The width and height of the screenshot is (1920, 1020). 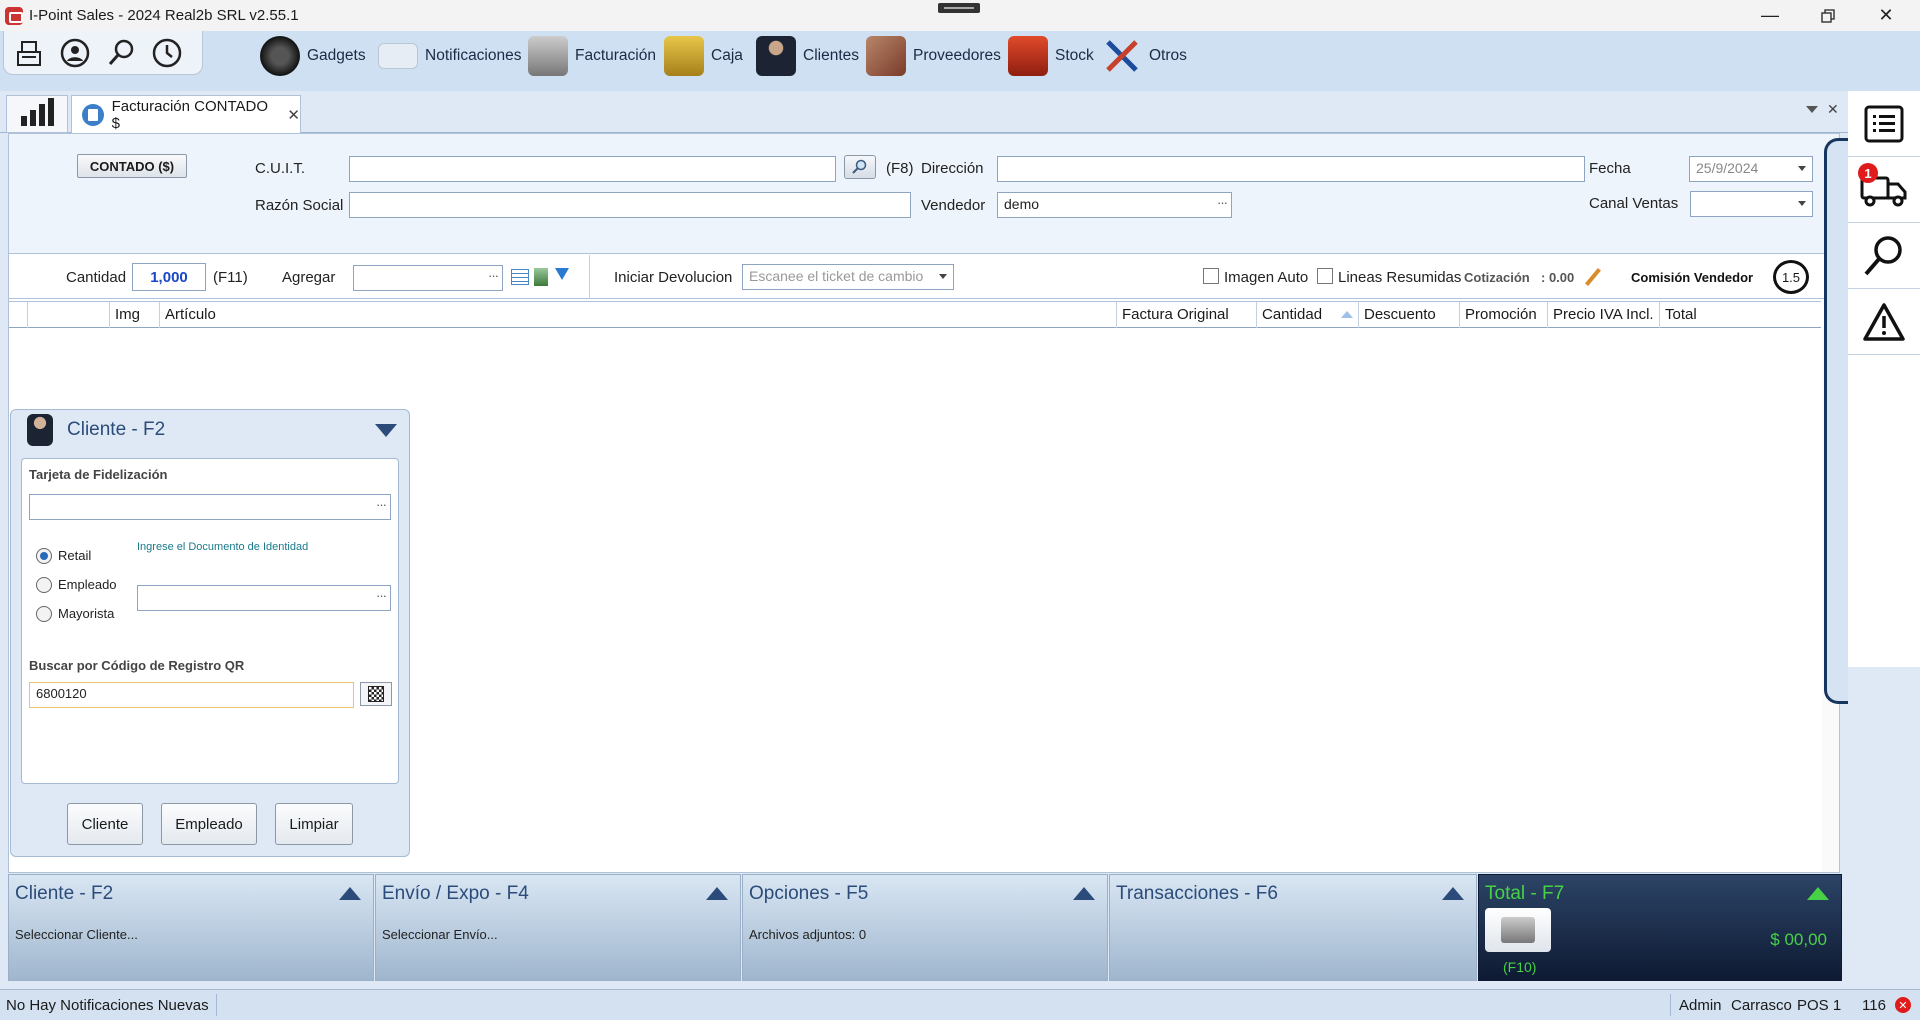 What do you see at coordinates (1884, 540) in the screenshot?
I see `right-tool-strip: 1` at bounding box center [1884, 540].